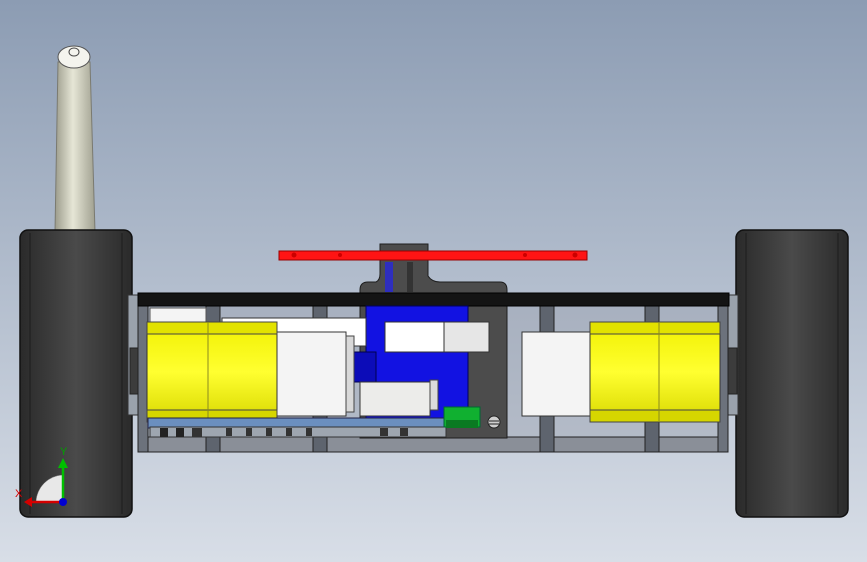 Image resolution: width=867 pixels, height=562 pixels. I want to click on servo-horn, so click(433, 255).